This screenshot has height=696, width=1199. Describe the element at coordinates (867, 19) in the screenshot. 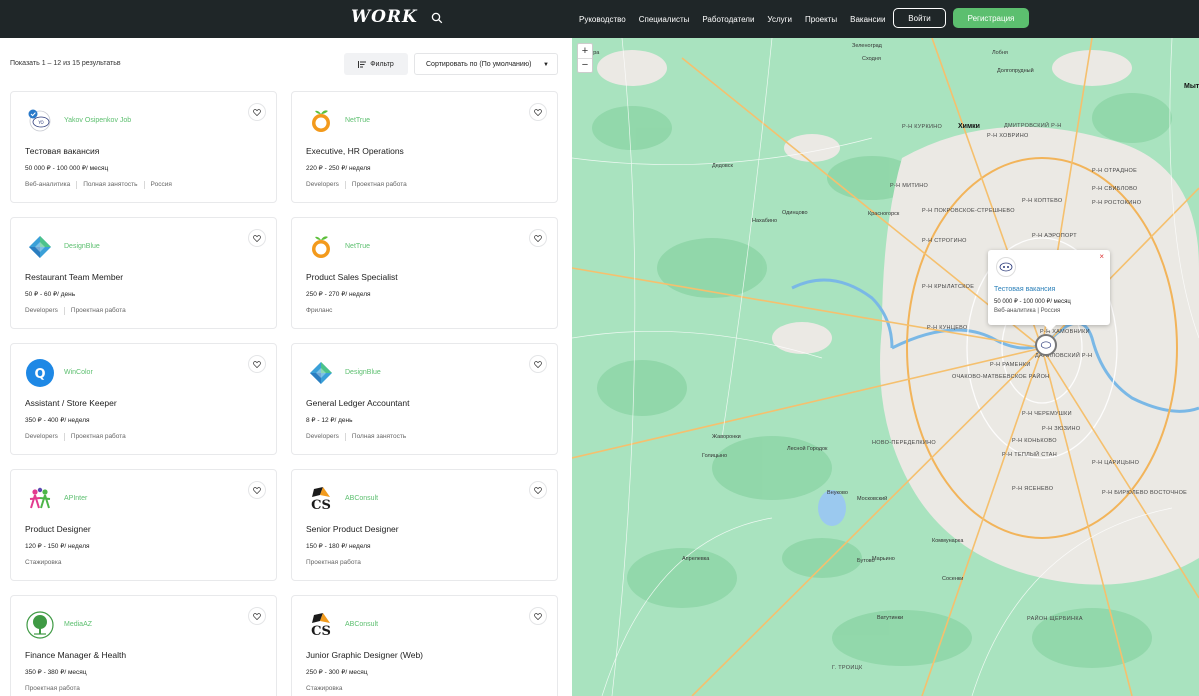

I see `nav-vacancies: Вакансии` at that location.